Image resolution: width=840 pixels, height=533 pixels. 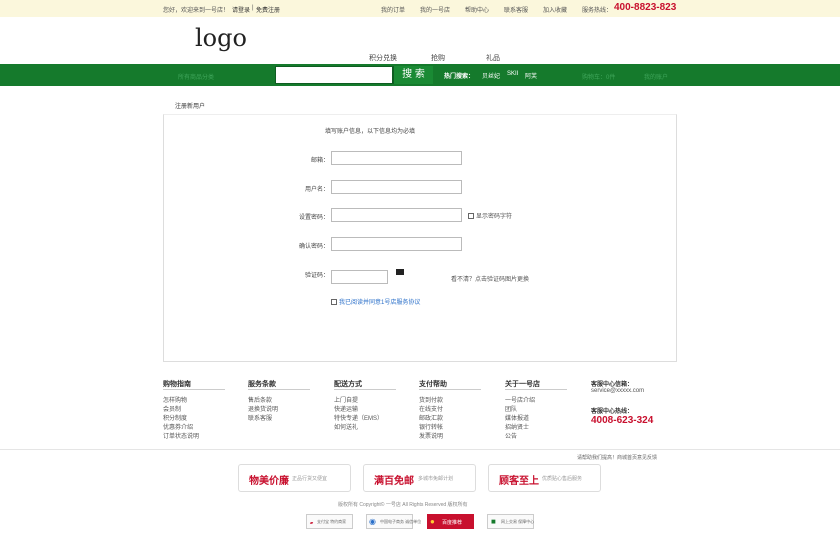 What do you see at coordinates (269, 481) in the screenshot?
I see `badge-title: 物美价廉` at bounding box center [269, 481].